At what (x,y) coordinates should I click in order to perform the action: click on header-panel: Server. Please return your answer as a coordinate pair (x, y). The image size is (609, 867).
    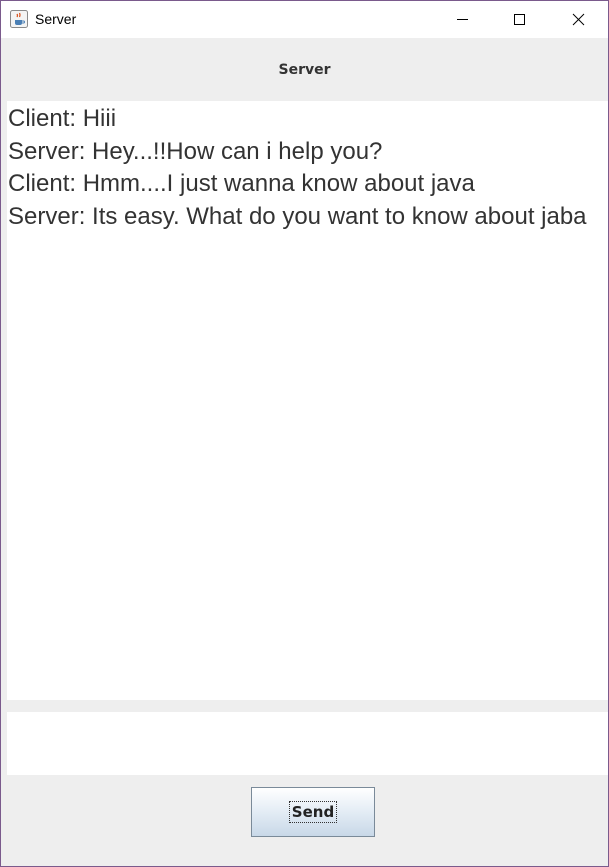
    Looking at the image, I should click on (304, 69).